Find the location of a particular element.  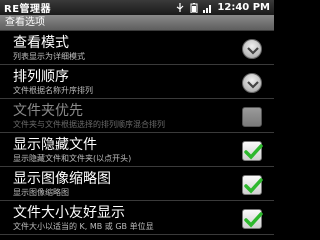

pref-sort-order: 排列顺序 文件根据名称升序排列 is located at coordinates (137, 82).